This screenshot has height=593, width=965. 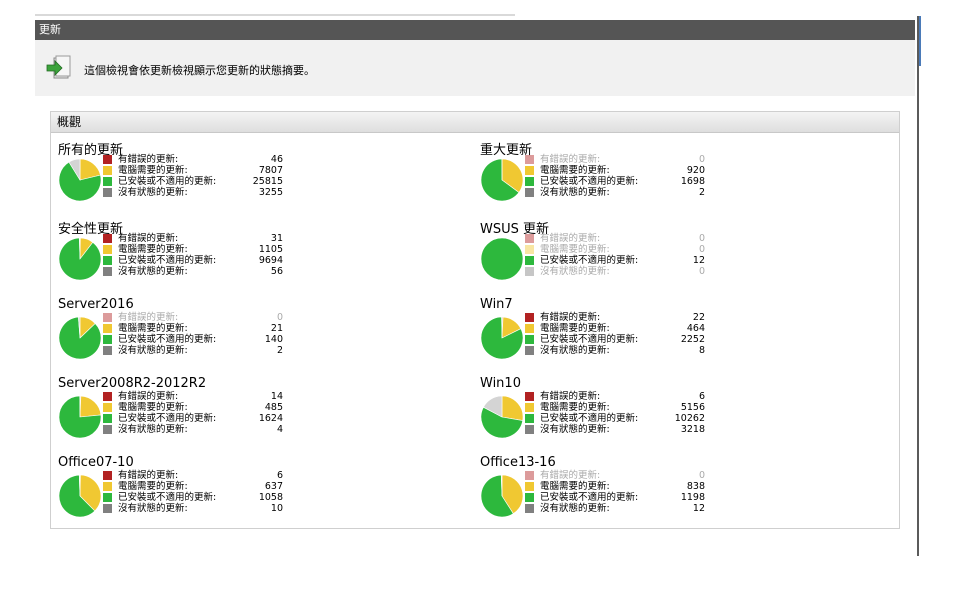 I want to click on legend-row-needed: 電腦需要的更新: 0, so click(x=615, y=249).